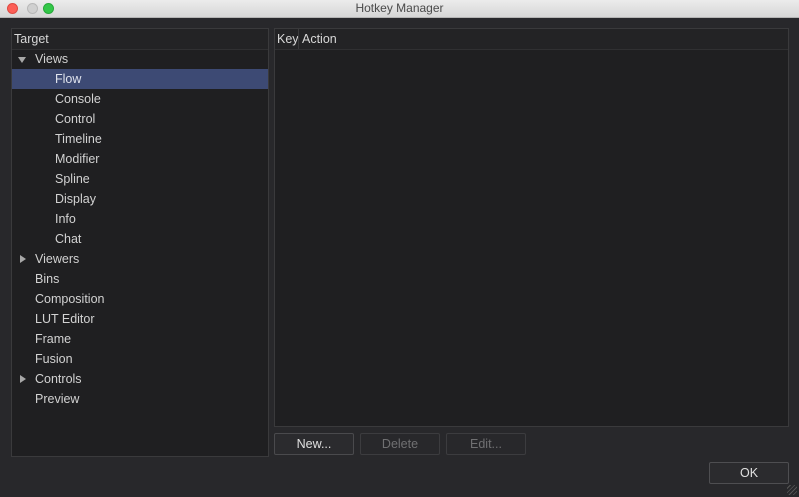 The height and width of the screenshot is (497, 799). What do you see at coordinates (140, 179) in the screenshot?
I see `tree-item-spline: Spline` at bounding box center [140, 179].